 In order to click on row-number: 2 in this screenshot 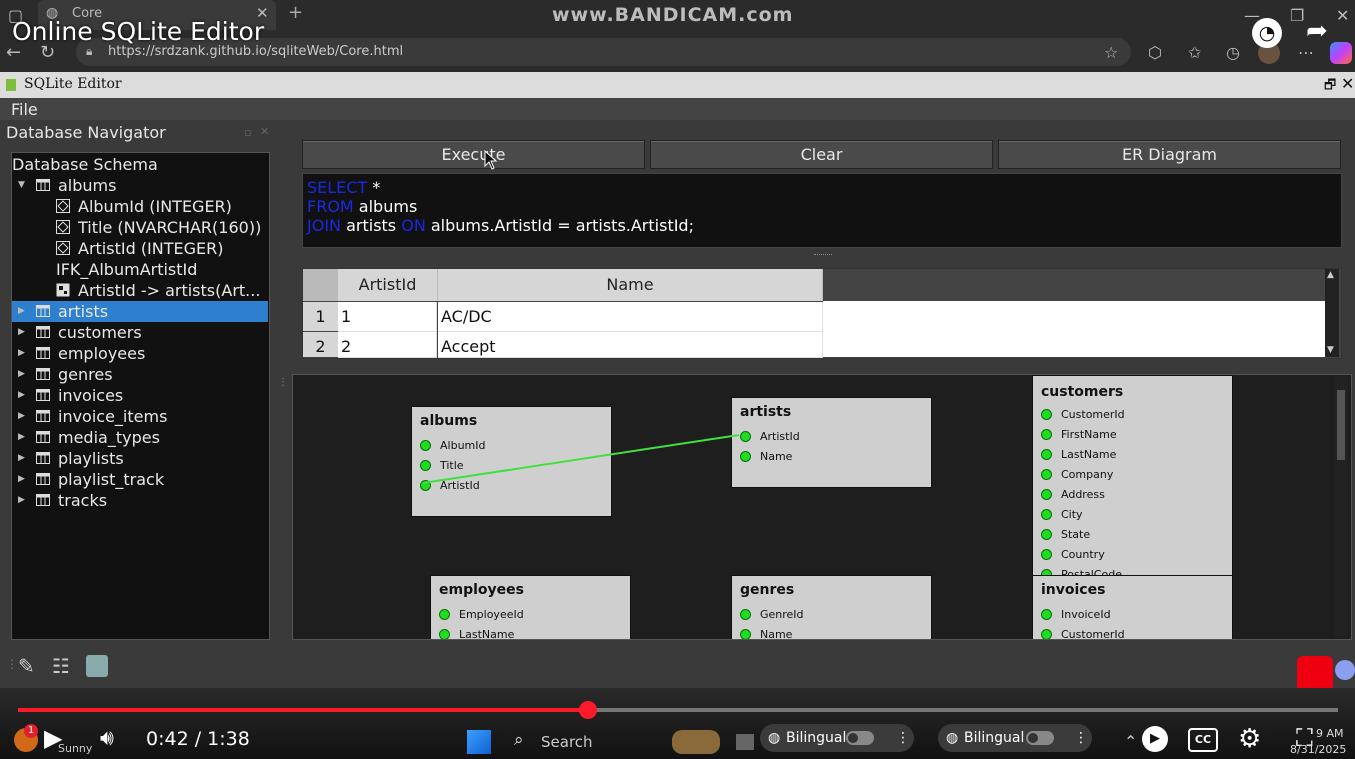, I will do `click(320, 344)`.